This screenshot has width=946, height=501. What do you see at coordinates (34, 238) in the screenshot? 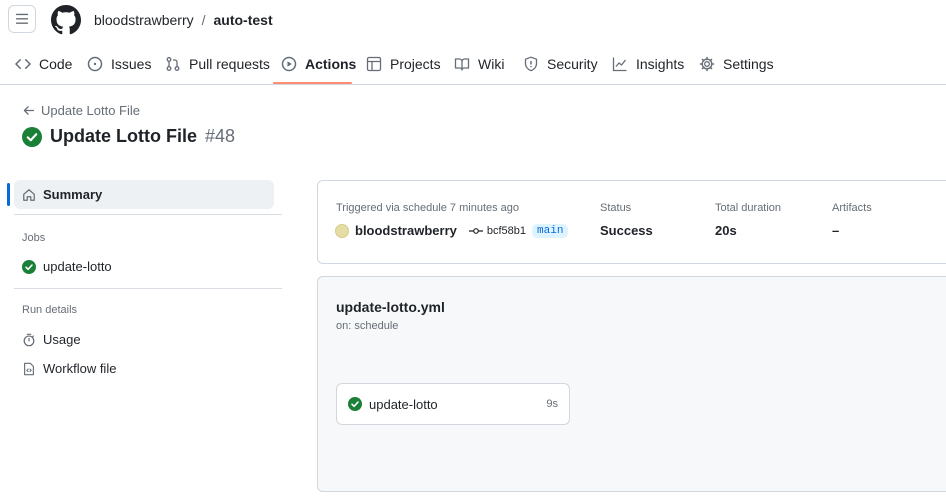
I see `sidebar-jobs-heading: Jobs` at bounding box center [34, 238].